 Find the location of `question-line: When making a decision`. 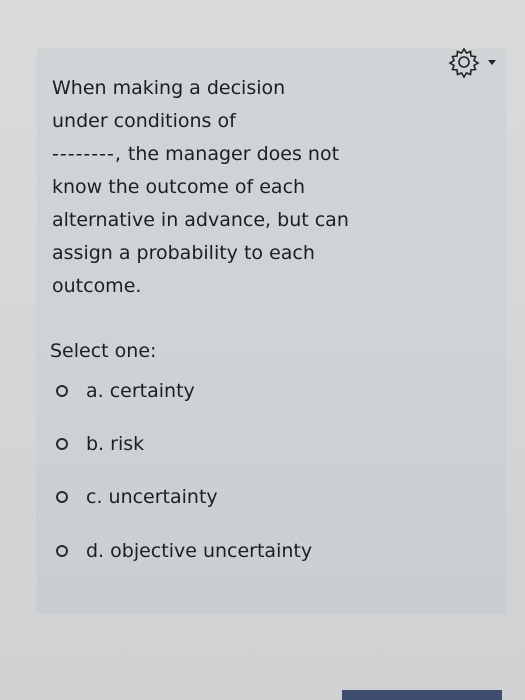

question-line: When making a decision is located at coordinates (169, 88).